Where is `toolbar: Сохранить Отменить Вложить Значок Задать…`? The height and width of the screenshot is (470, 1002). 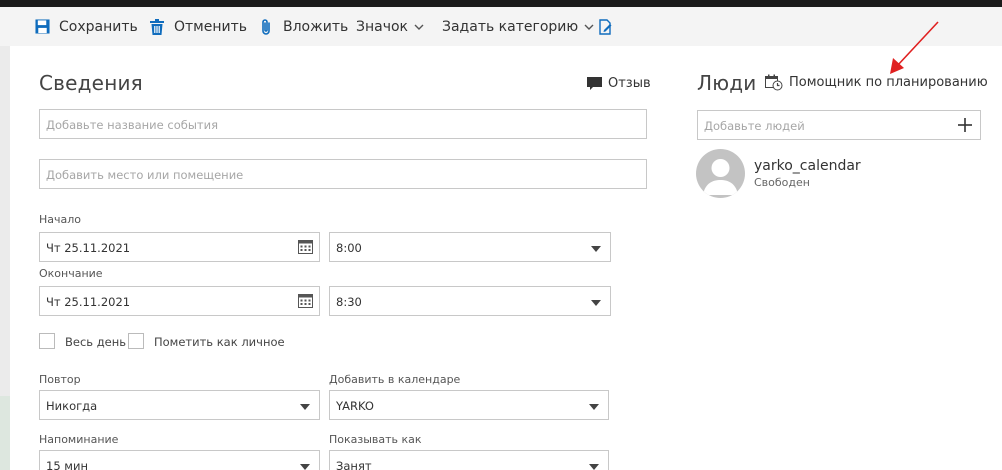
toolbar: Сохранить Отменить Вложить Значок Задать… is located at coordinates (501, 26).